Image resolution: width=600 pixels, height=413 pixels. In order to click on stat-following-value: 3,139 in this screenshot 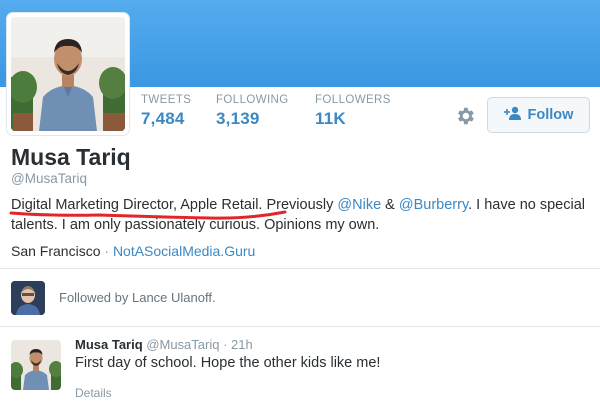, I will do `click(238, 118)`.